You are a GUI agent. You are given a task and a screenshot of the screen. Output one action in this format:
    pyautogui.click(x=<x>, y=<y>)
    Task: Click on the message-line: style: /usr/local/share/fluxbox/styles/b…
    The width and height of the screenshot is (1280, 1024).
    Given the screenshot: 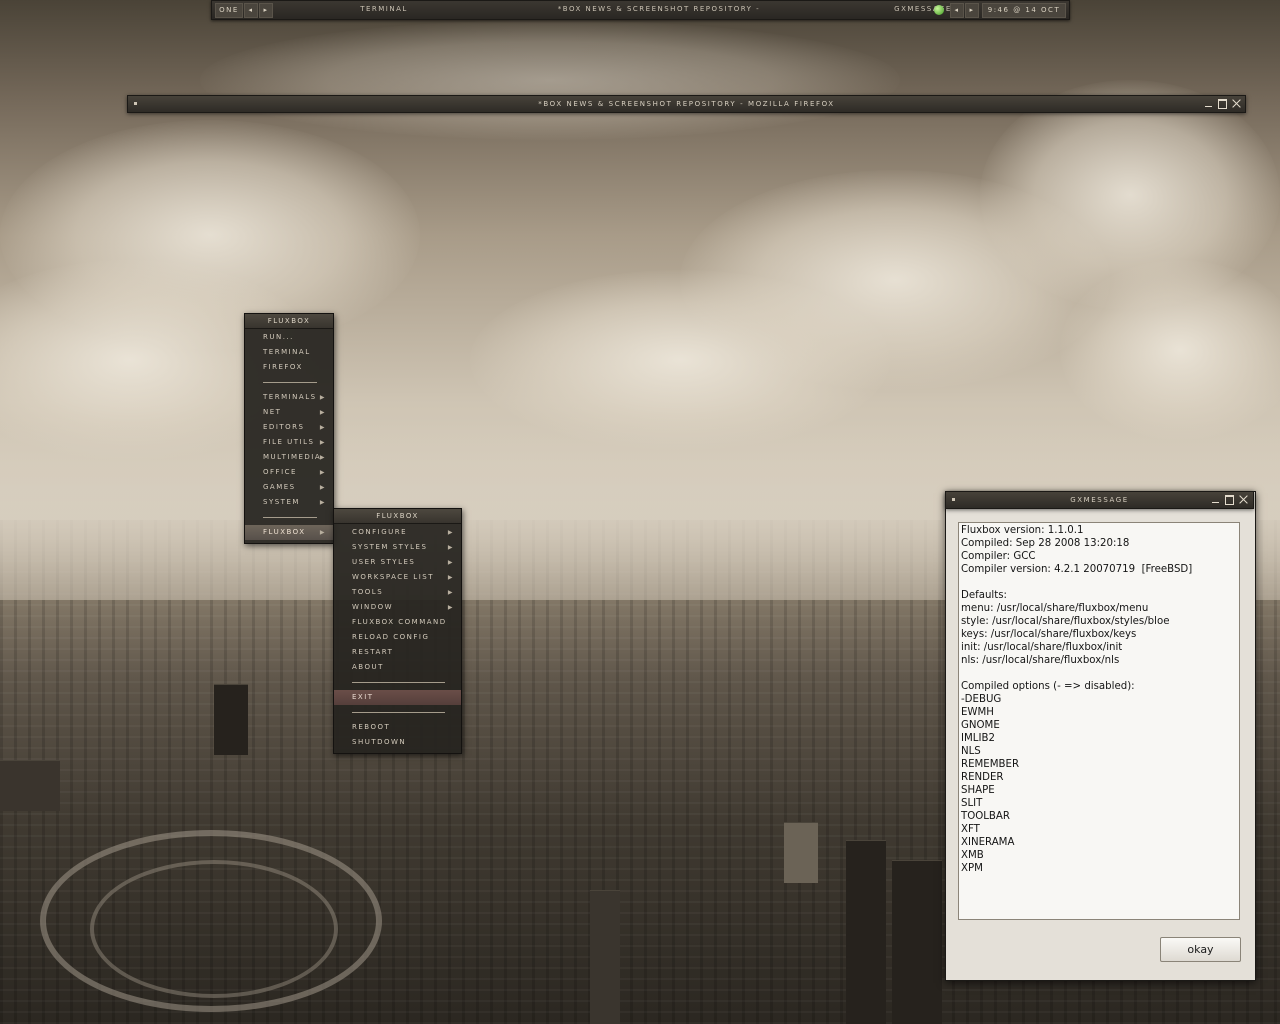 What is the action you would take?
    pyautogui.click(x=1065, y=621)
    